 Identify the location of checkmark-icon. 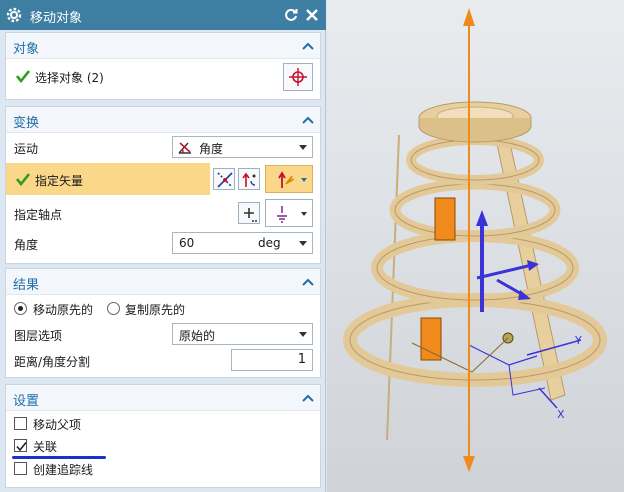
(21, 447).